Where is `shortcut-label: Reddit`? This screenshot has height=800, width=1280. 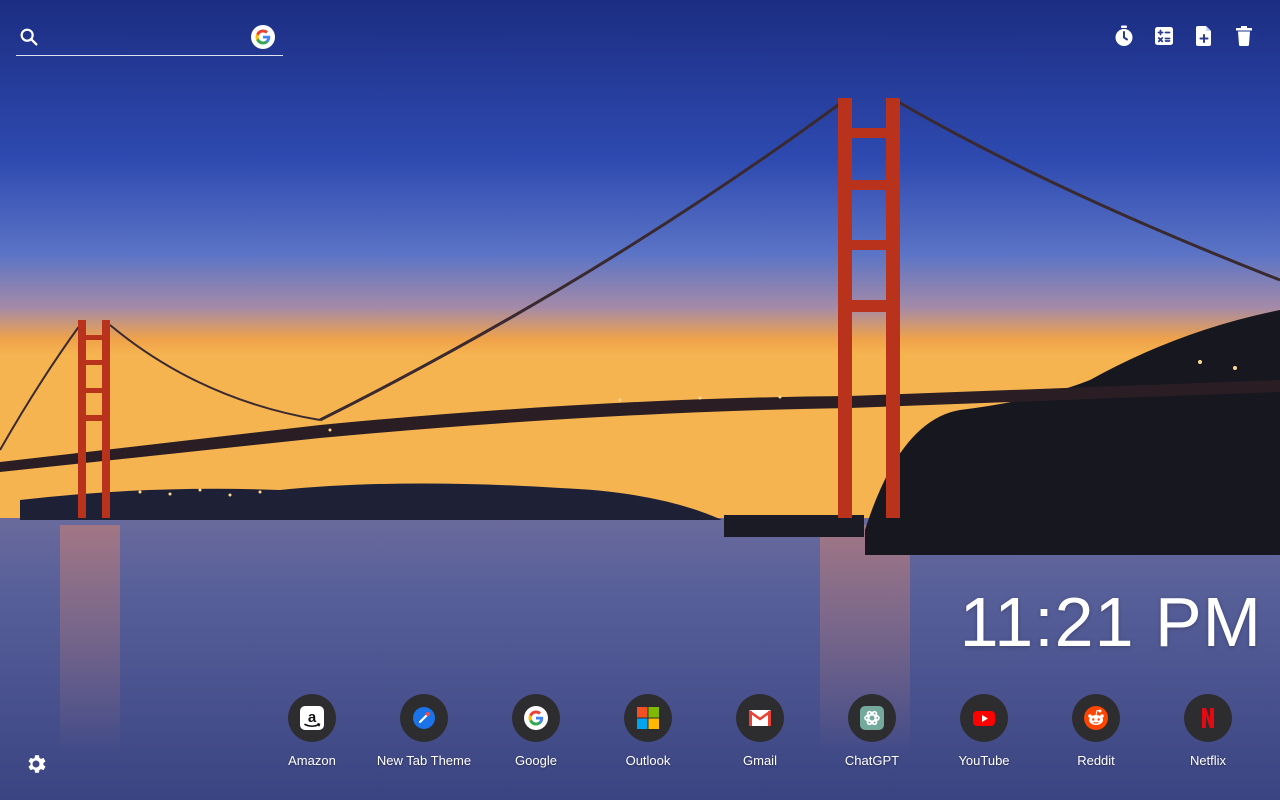 shortcut-label: Reddit is located at coordinates (1096, 760).